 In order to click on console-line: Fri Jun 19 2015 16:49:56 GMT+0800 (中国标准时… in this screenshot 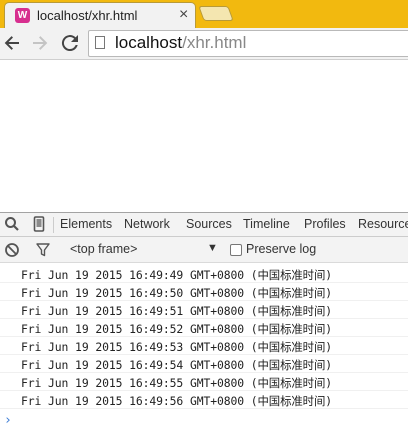, I will do `click(204, 400)`.